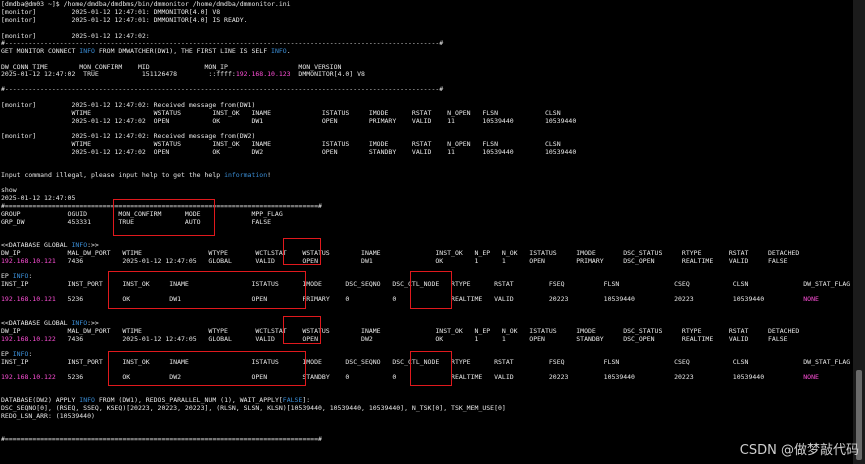  Describe the element at coordinates (28, 377) in the screenshot. I see `inst-ip: 192.168.10.122` at that location.